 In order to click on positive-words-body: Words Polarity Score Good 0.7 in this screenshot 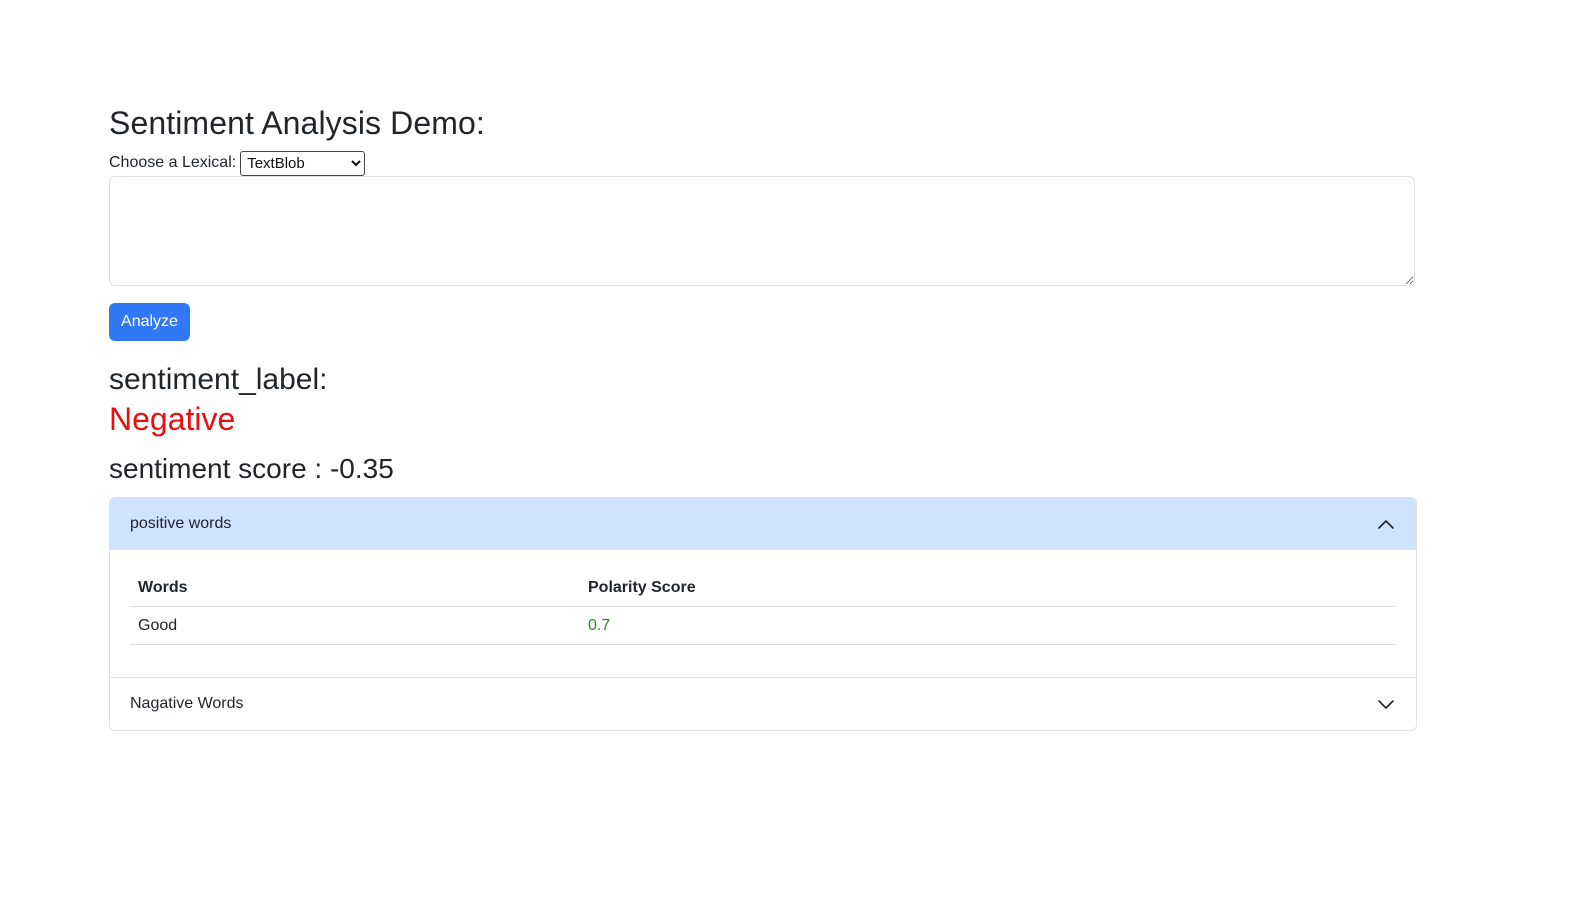, I will do `click(763, 614)`.